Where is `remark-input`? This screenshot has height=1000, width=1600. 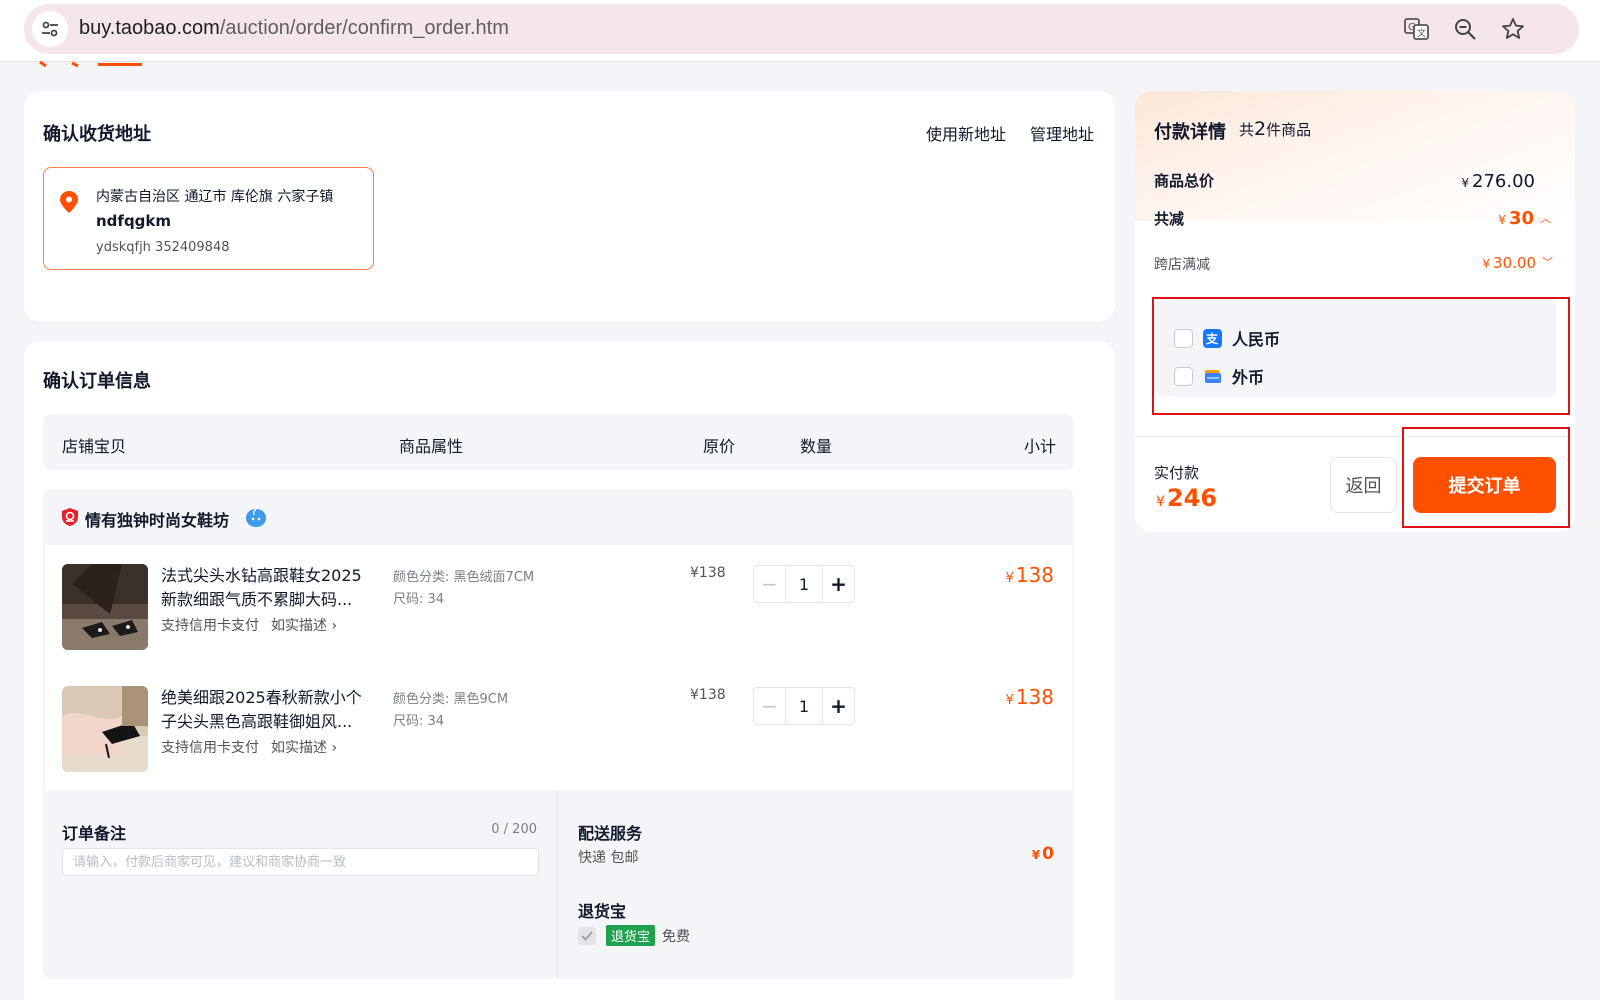
remark-input is located at coordinates (300, 862).